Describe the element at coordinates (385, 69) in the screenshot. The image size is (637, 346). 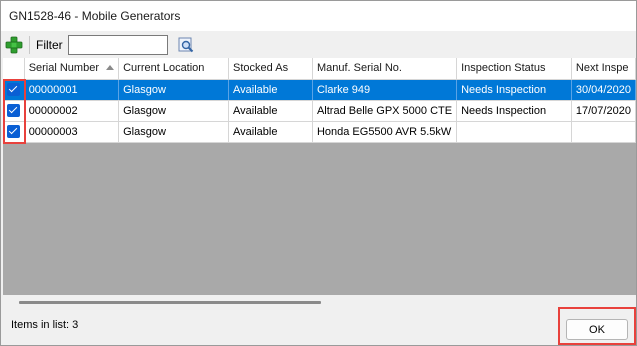
I see `column-header-manuf-serial-no: Manuf. Serial No.` at that location.